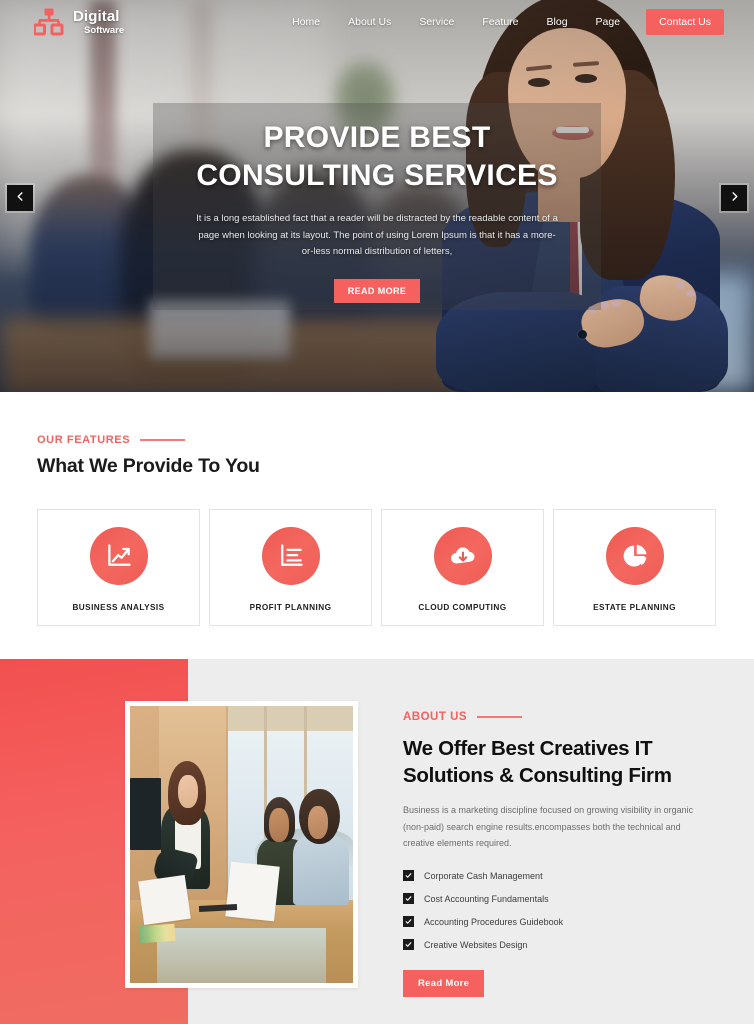 This screenshot has height=1024, width=754. What do you see at coordinates (634, 607) in the screenshot?
I see `feature-card-title: ESTATE PLANNING` at bounding box center [634, 607].